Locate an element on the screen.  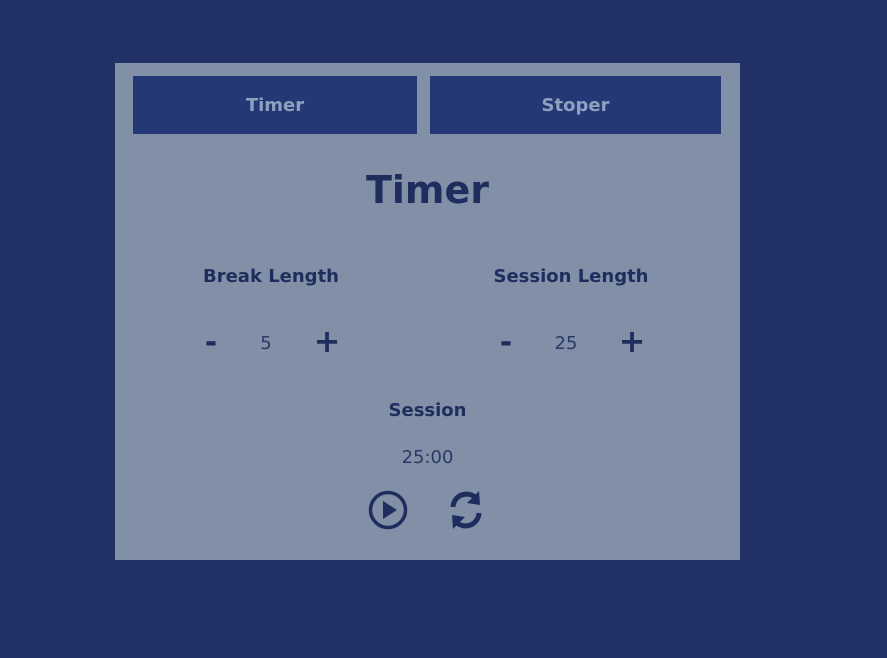
tab-timer: Timer is located at coordinates (275, 105).